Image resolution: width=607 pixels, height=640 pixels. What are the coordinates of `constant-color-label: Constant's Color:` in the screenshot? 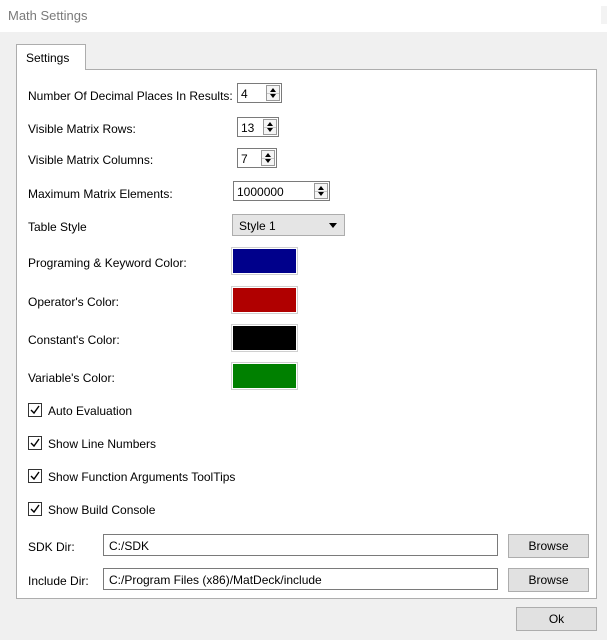 It's located at (74, 340).